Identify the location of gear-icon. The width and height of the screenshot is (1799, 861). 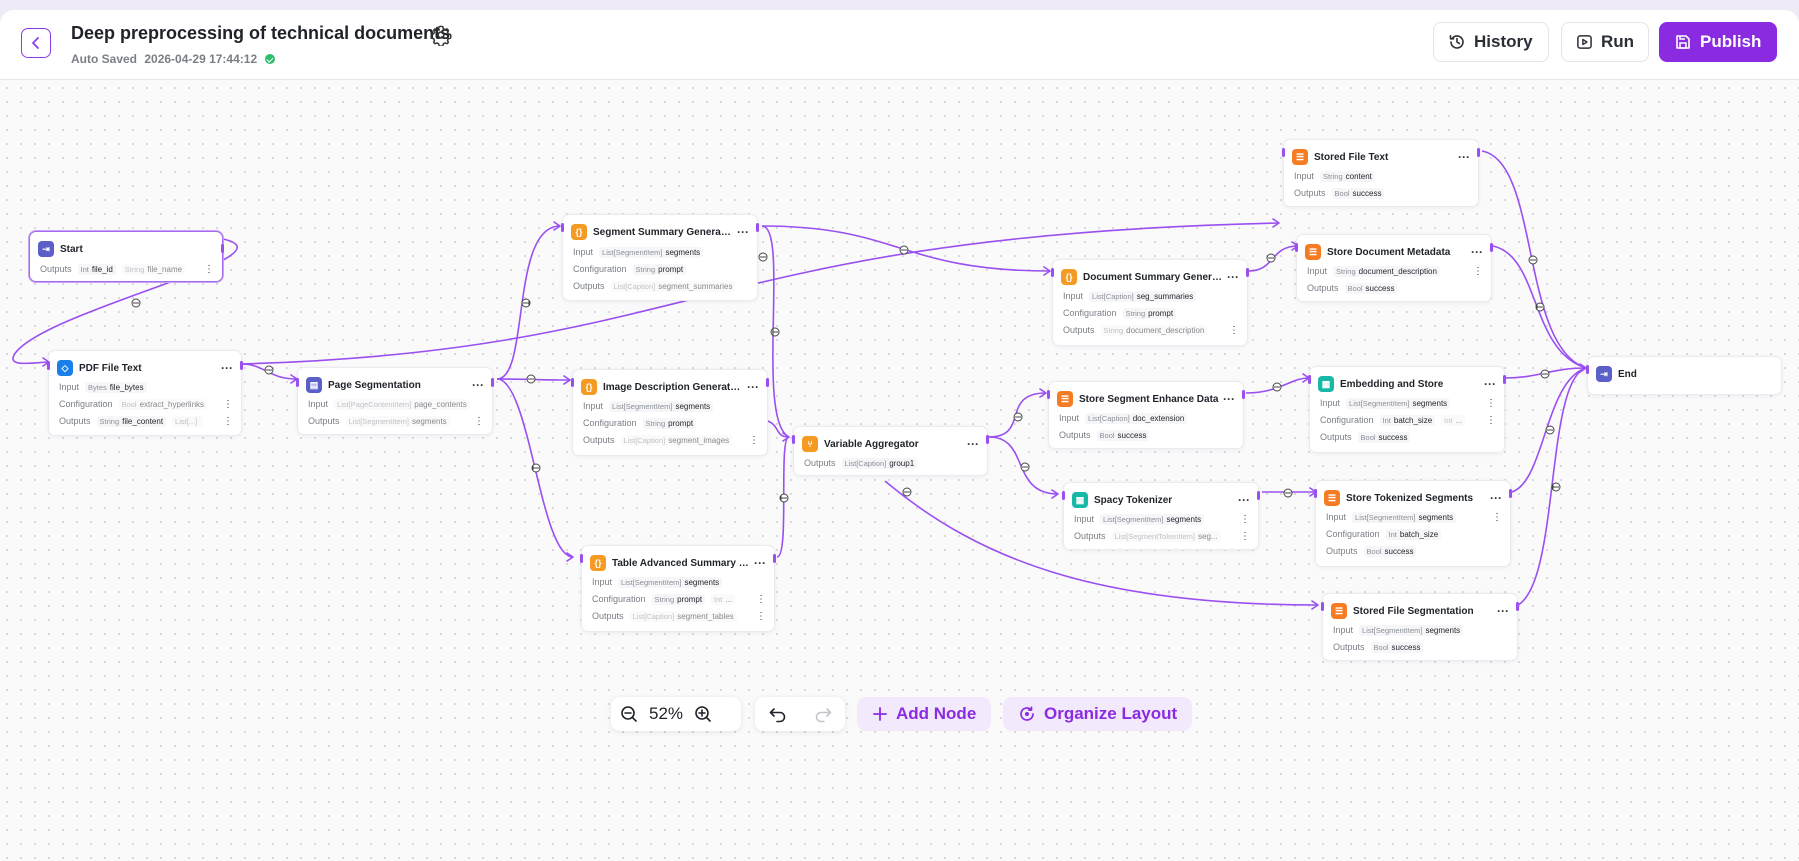
(441, 35).